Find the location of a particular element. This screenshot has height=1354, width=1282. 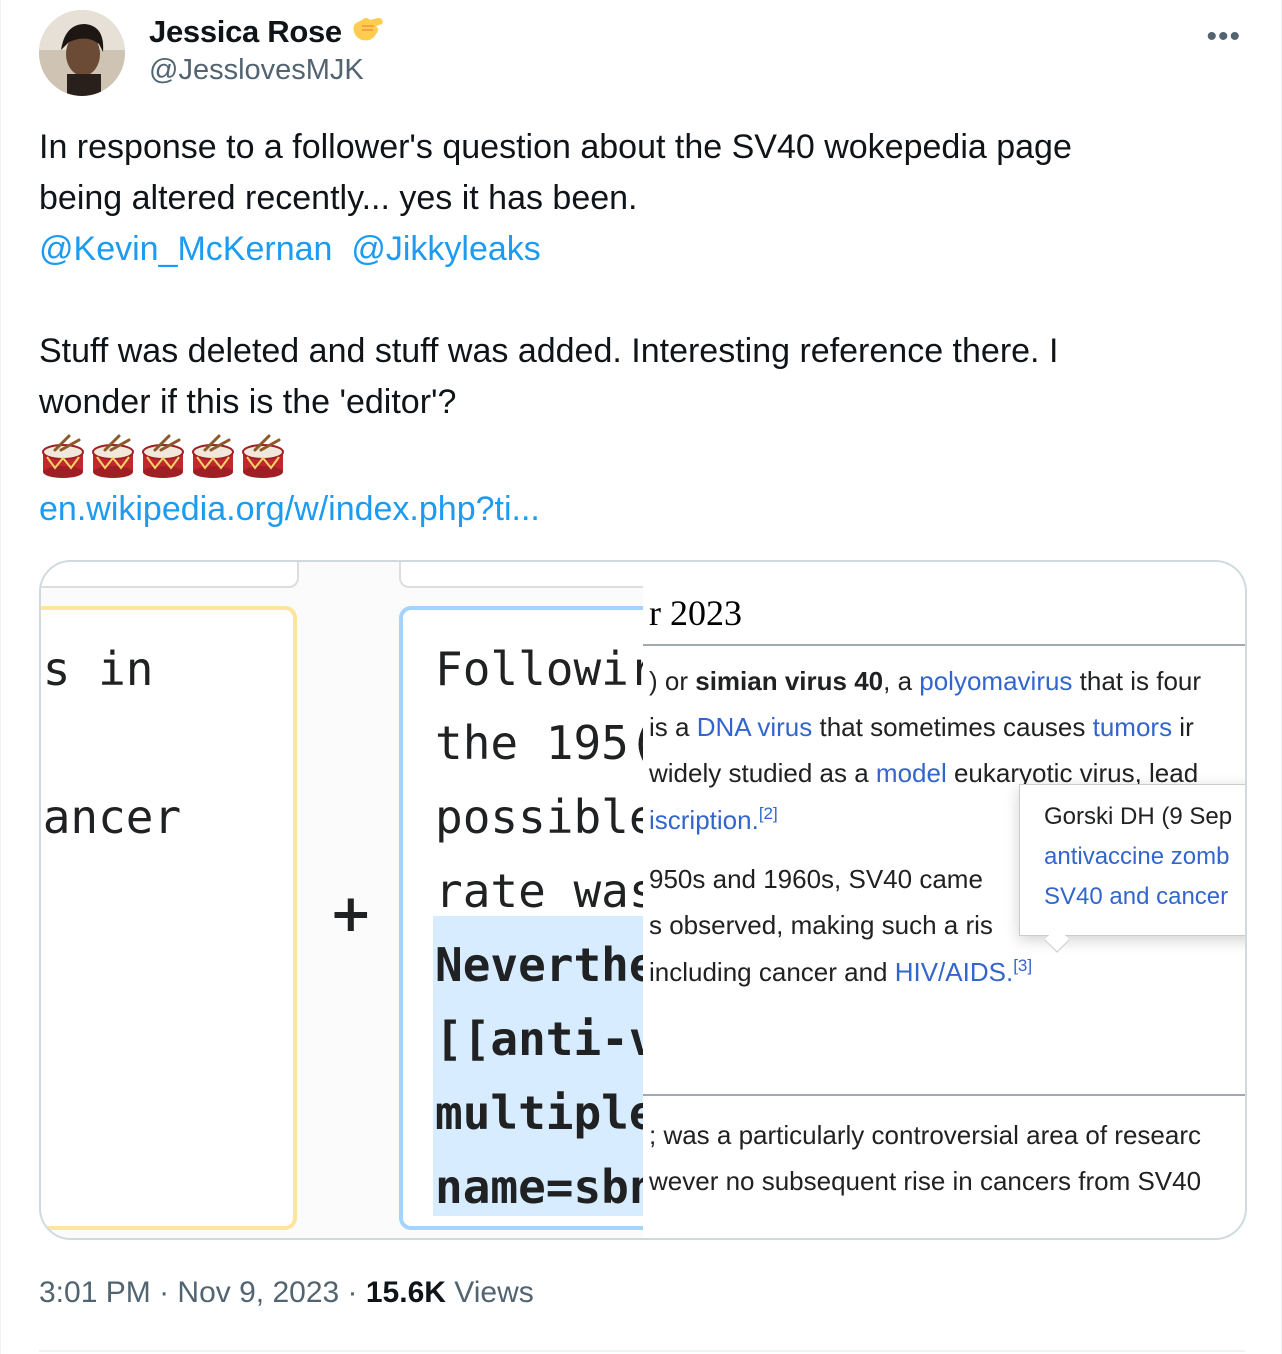

diff-new-line: the 195( is located at coordinates (546, 743).